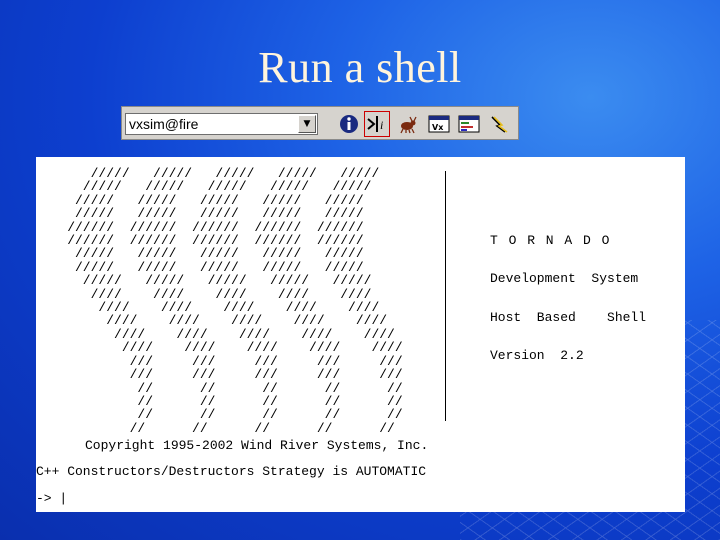 The image size is (720, 540). Describe the element at coordinates (445, 296) in the screenshot. I see `logo-divider` at that location.